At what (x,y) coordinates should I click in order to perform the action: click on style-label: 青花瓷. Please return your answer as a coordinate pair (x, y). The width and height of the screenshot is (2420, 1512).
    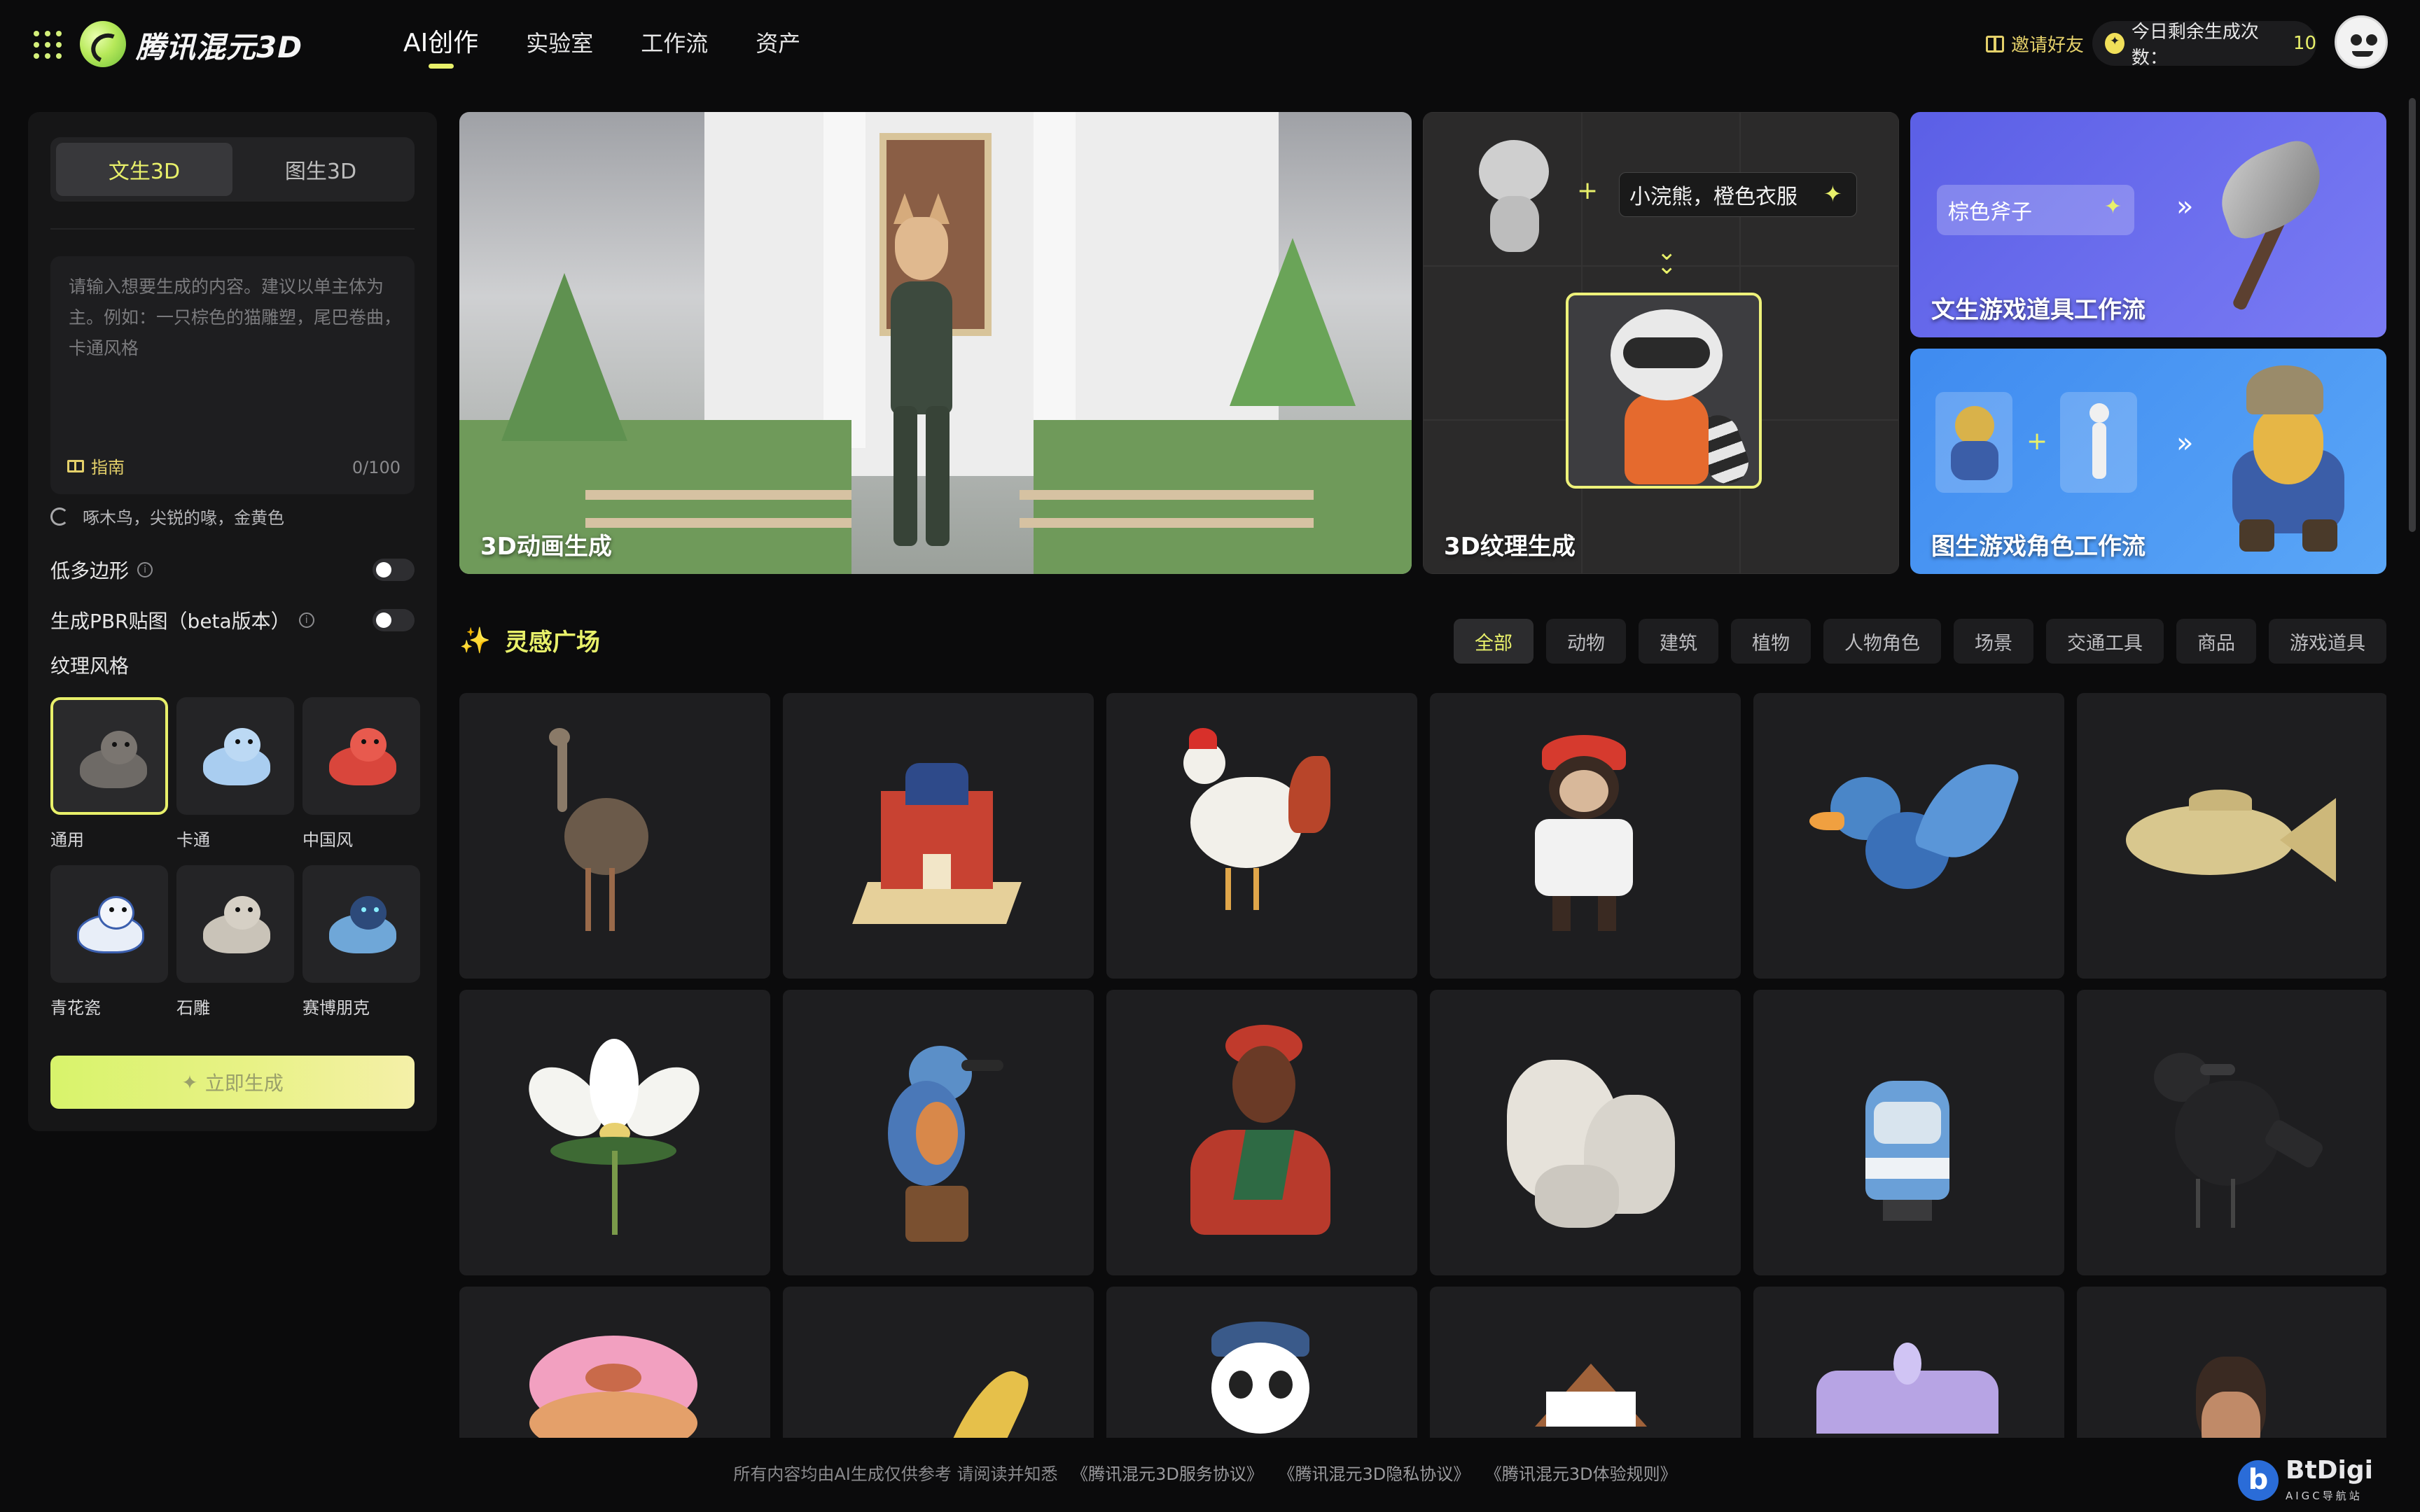
    Looking at the image, I should click on (75, 1008).